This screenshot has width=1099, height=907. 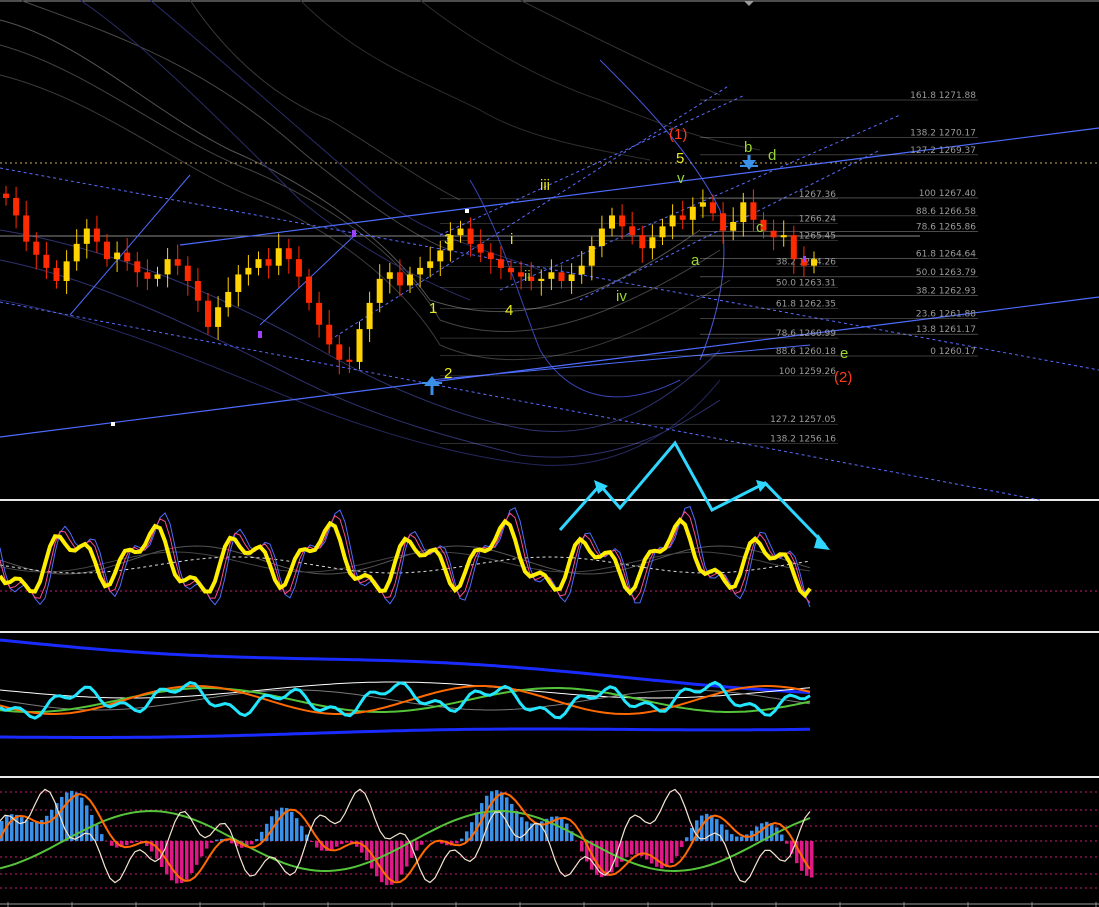 I want to click on wave-label-b: b, so click(x=748, y=147).